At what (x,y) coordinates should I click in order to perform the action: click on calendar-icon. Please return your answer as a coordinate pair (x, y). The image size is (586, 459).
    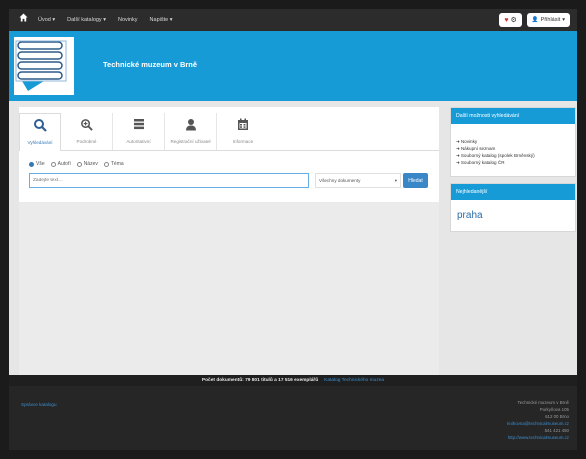
    Looking at the image, I should click on (243, 124).